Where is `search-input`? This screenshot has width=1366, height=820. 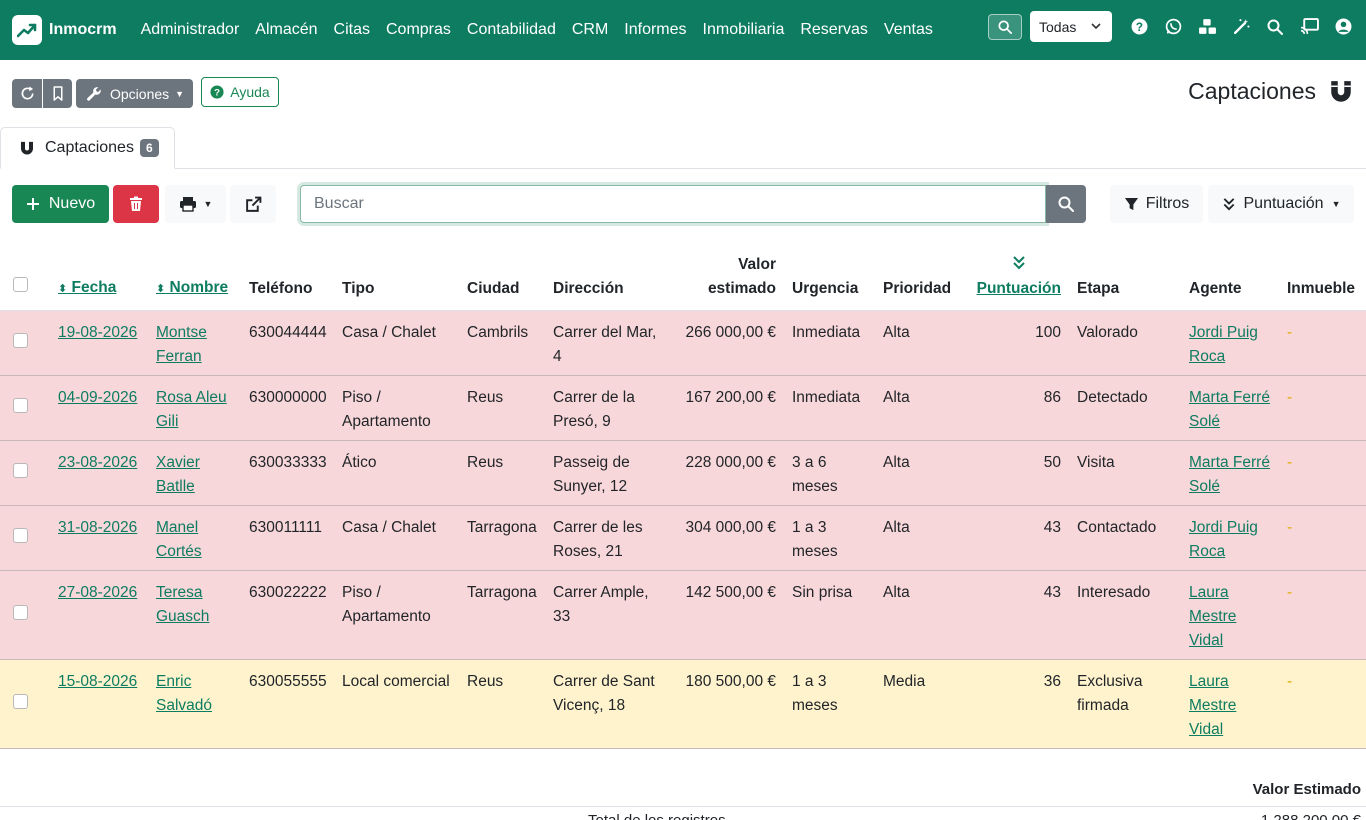 search-input is located at coordinates (673, 204).